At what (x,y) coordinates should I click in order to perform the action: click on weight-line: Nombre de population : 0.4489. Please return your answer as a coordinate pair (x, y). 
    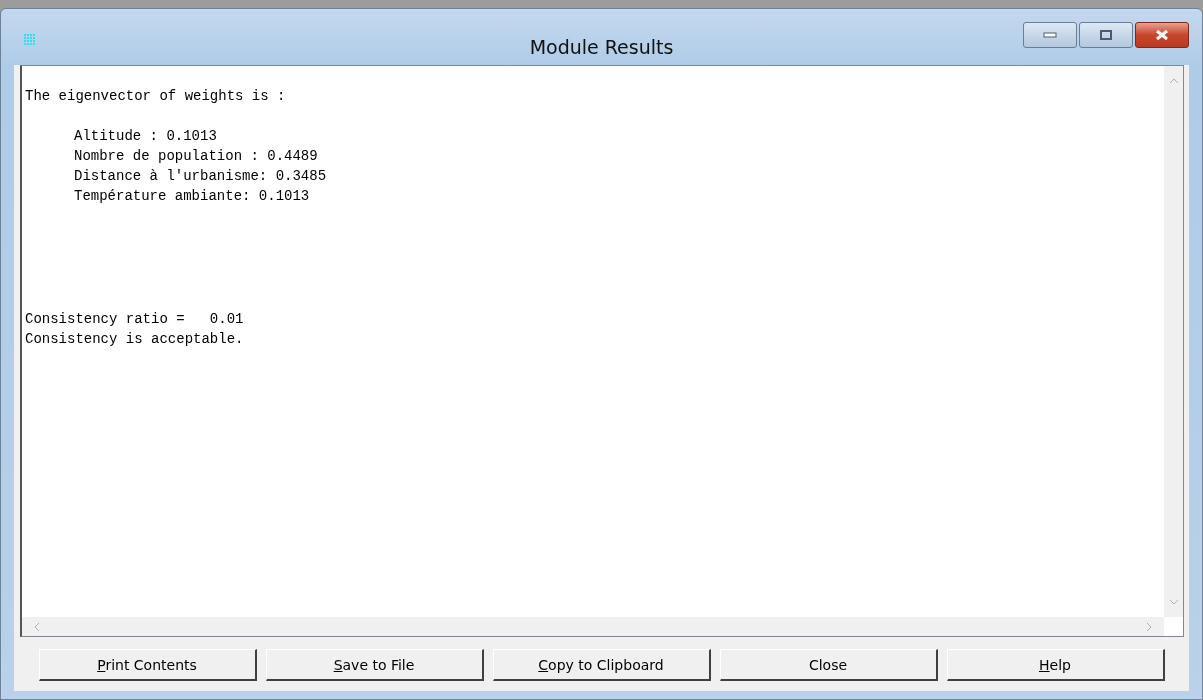
    Looking at the image, I should click on (196, 156).